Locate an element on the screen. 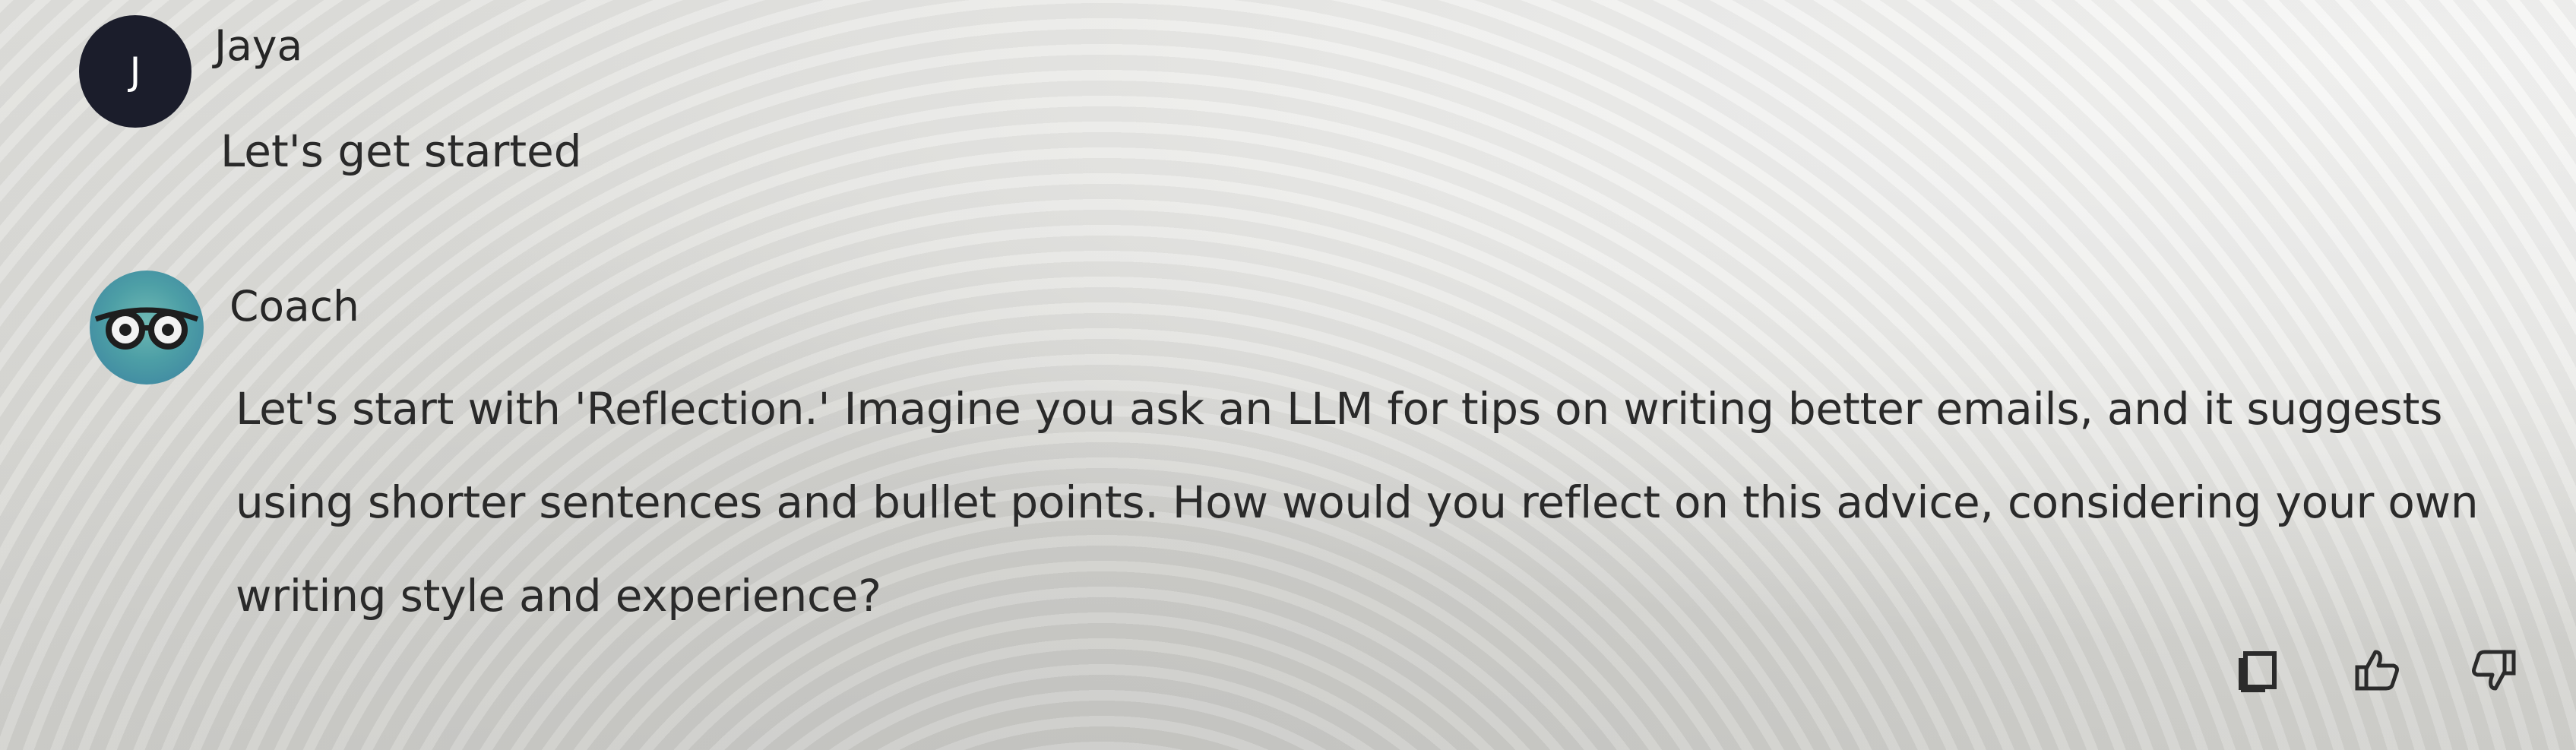  thumbs-down-icon is located at coordinates (2494, 671).